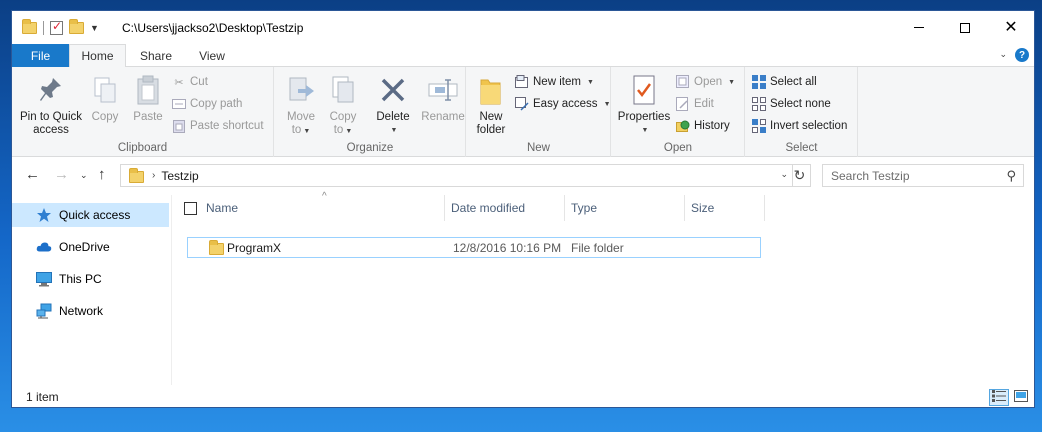 The width and height of the screenshot is (1042, 432). Describe the element at coordinates (456, 175) in the screenshot. I see `address-bar: › Testzip ⌄` at that location.